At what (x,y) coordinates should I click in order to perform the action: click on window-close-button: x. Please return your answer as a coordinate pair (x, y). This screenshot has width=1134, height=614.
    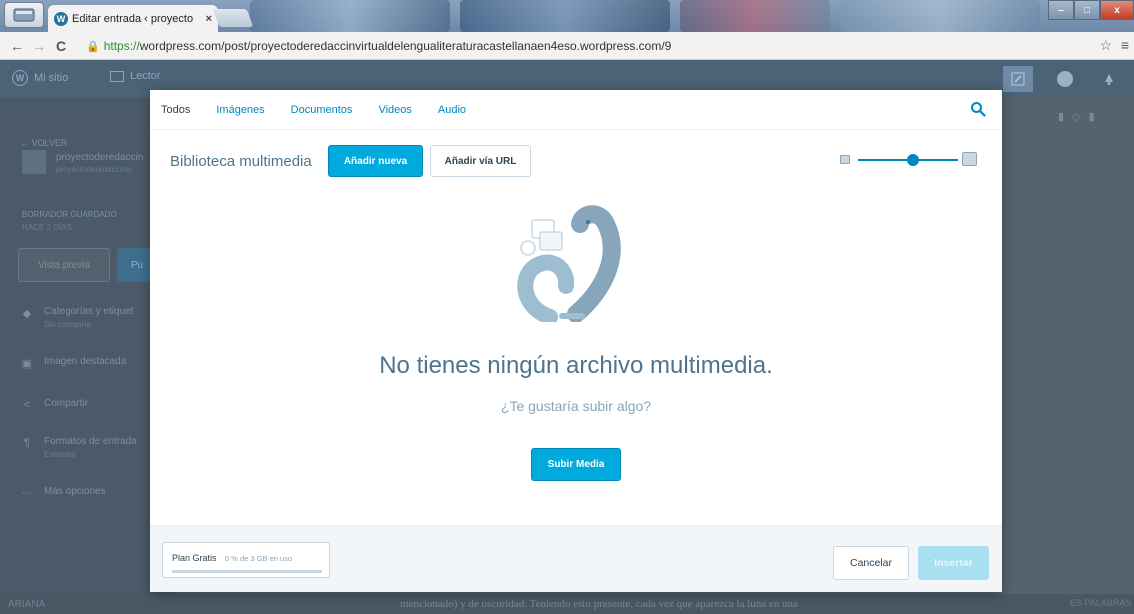
    Looking at the image, I should click on (1117, 10).